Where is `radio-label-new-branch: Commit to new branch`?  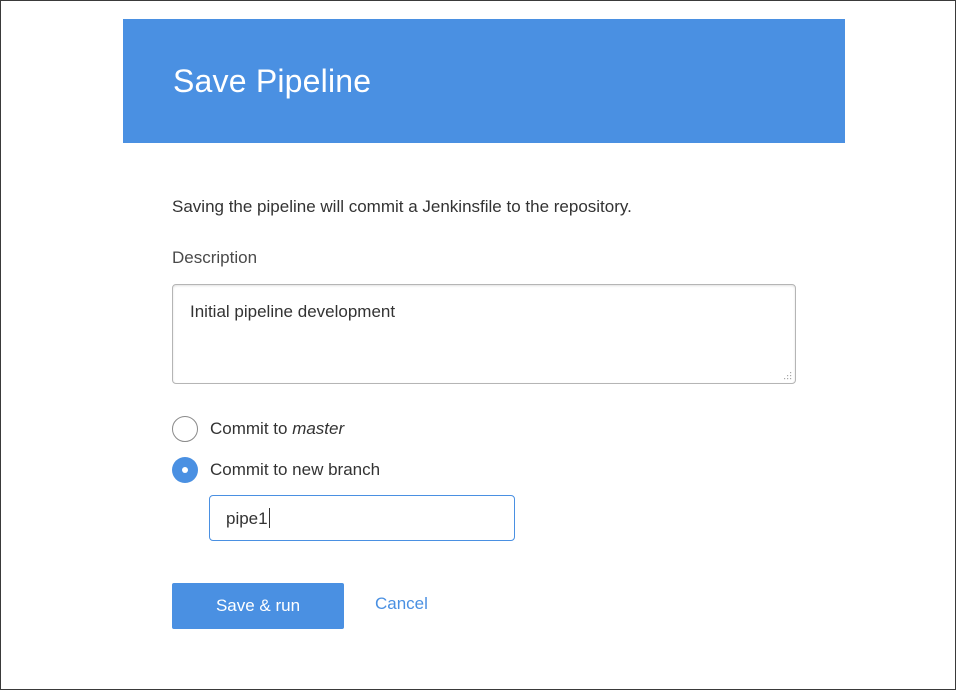
radio-label-new-branch: Commit to new branch is located at coordinates (295, 469).